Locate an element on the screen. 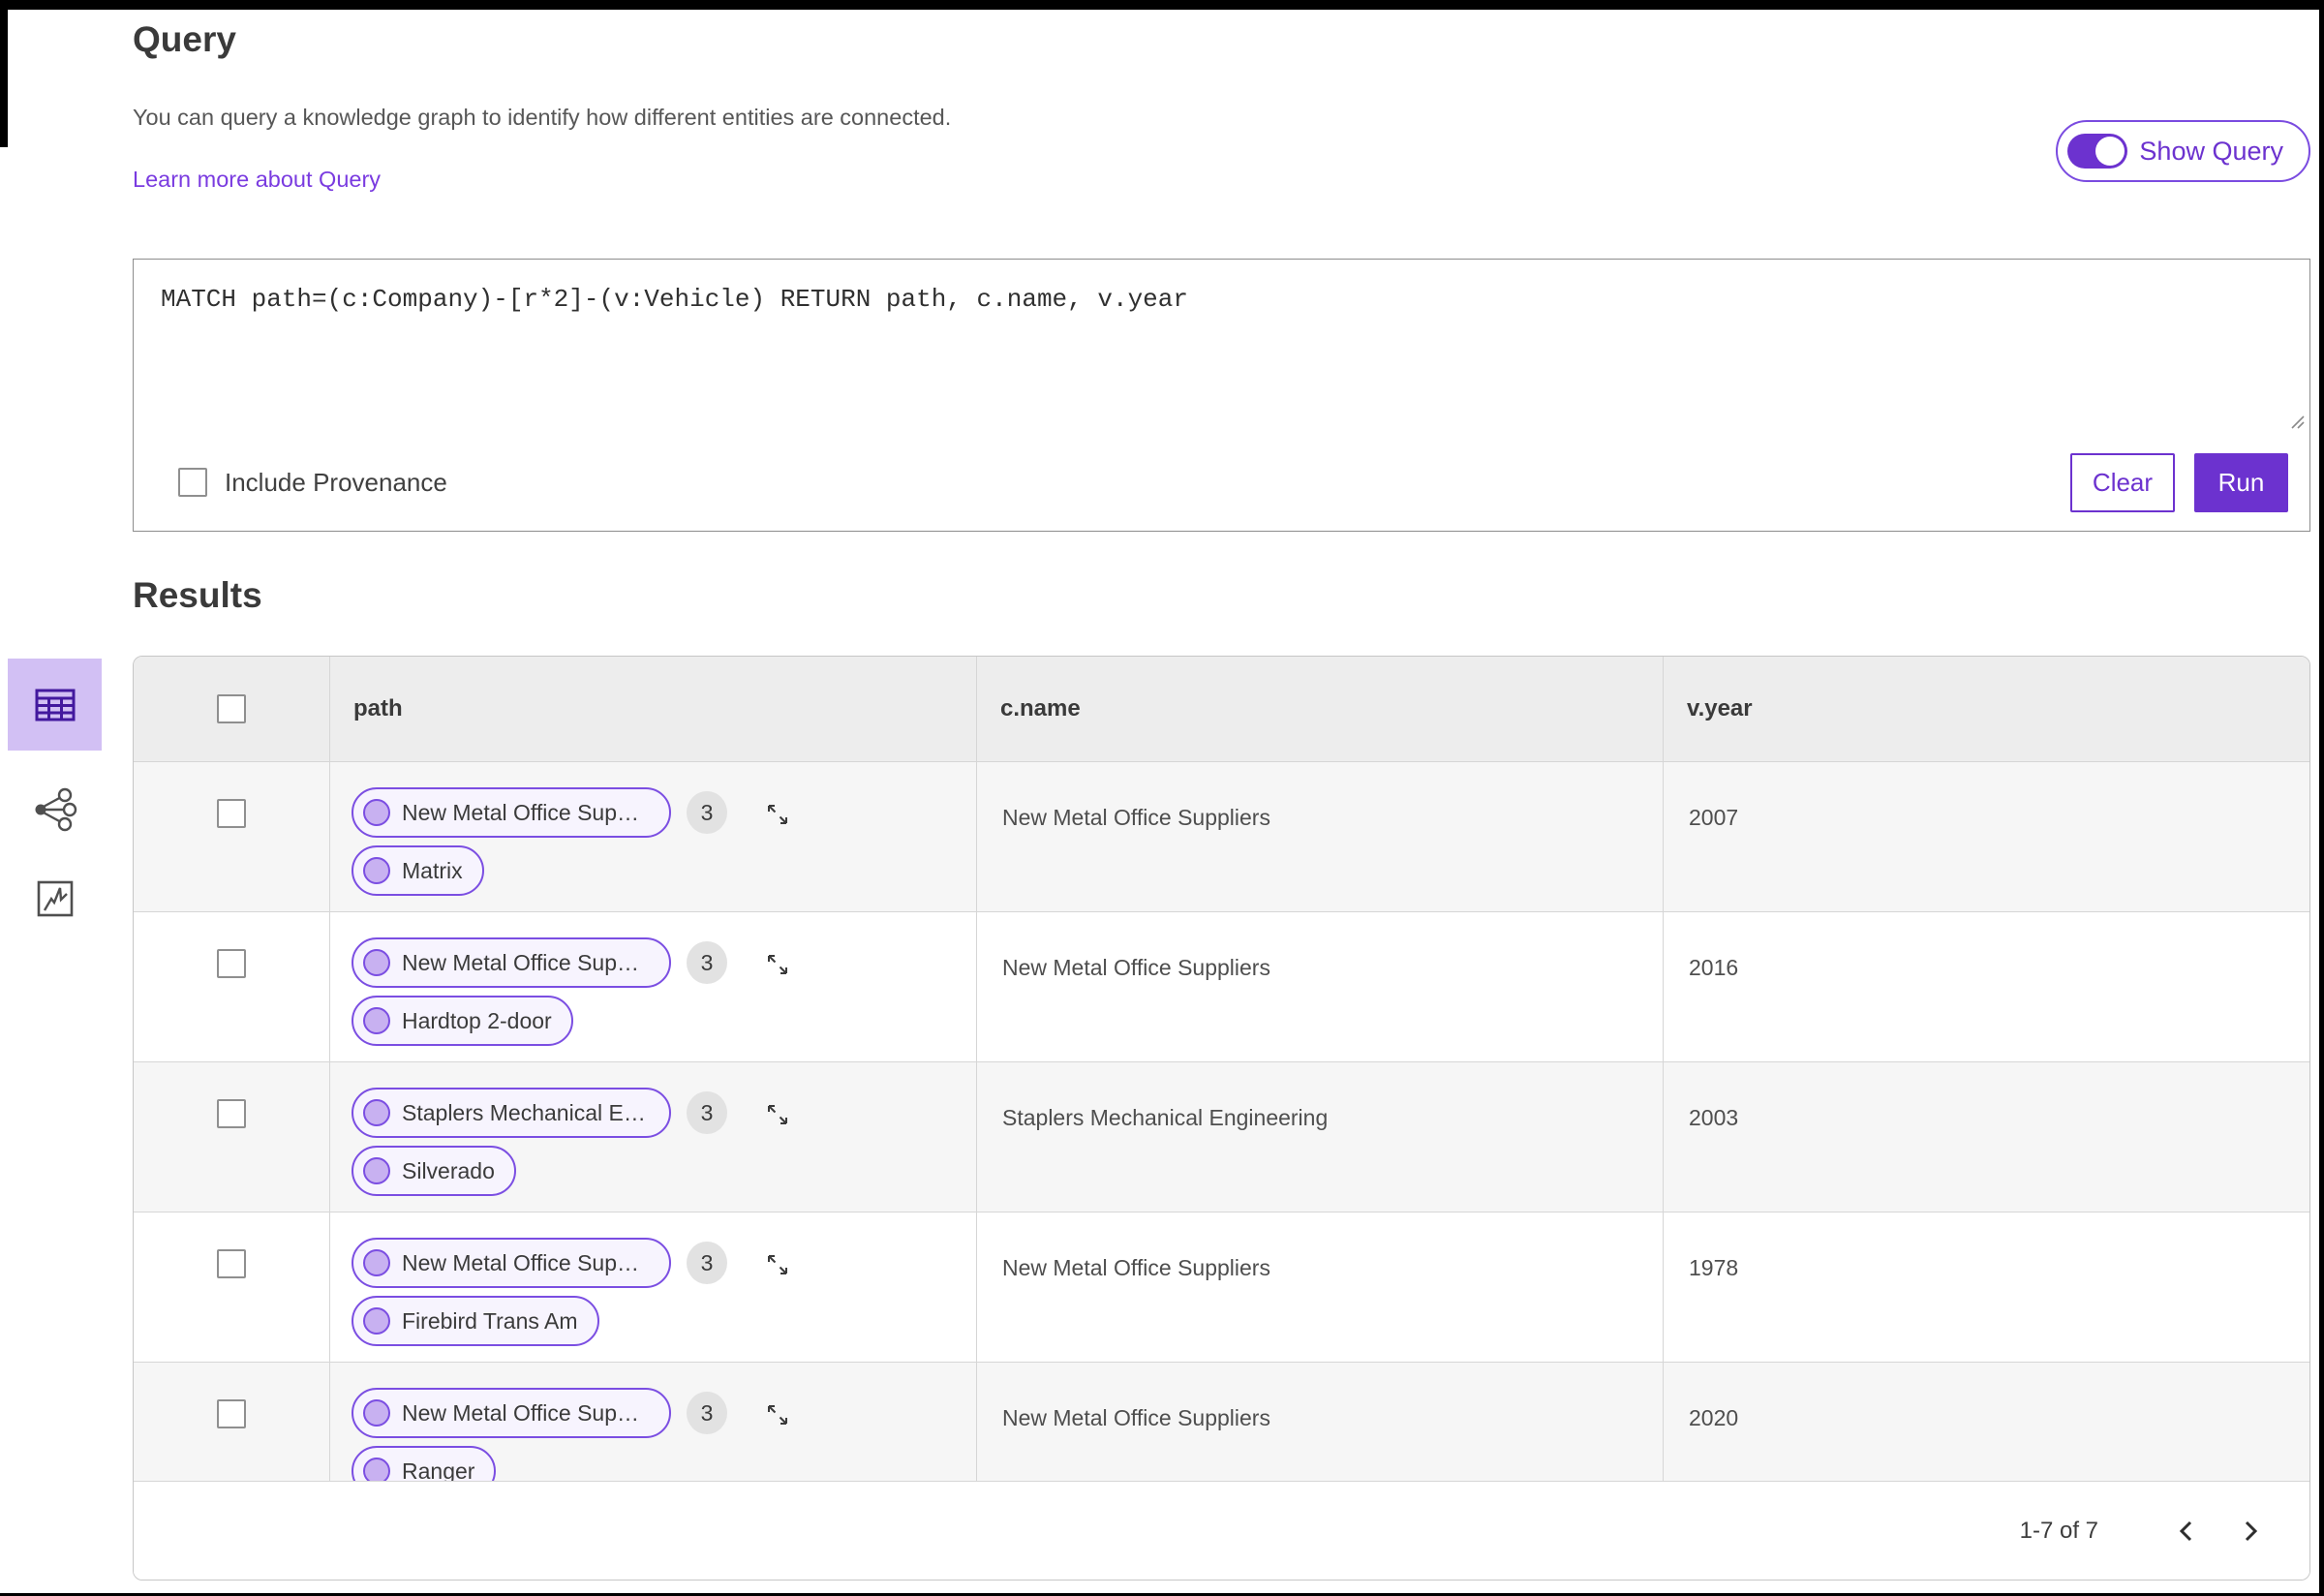 The width and height of the screenshot is (2324, 1596). cell-v-year: 2007 is located at coordinates (1714, 817).